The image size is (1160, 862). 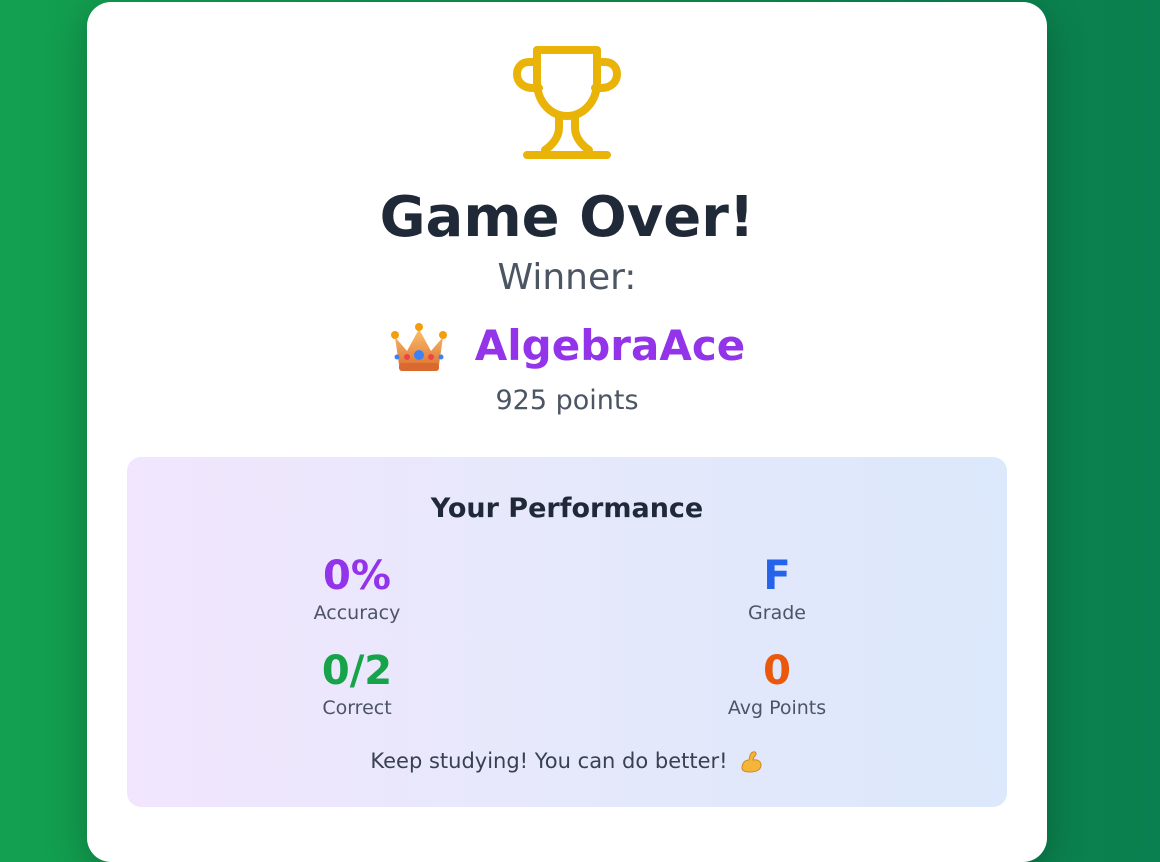 What do you see at coordinates (567, 508) in the screenshot?
I see `performance-title: Your Performance` at bounding box center [567, 508].